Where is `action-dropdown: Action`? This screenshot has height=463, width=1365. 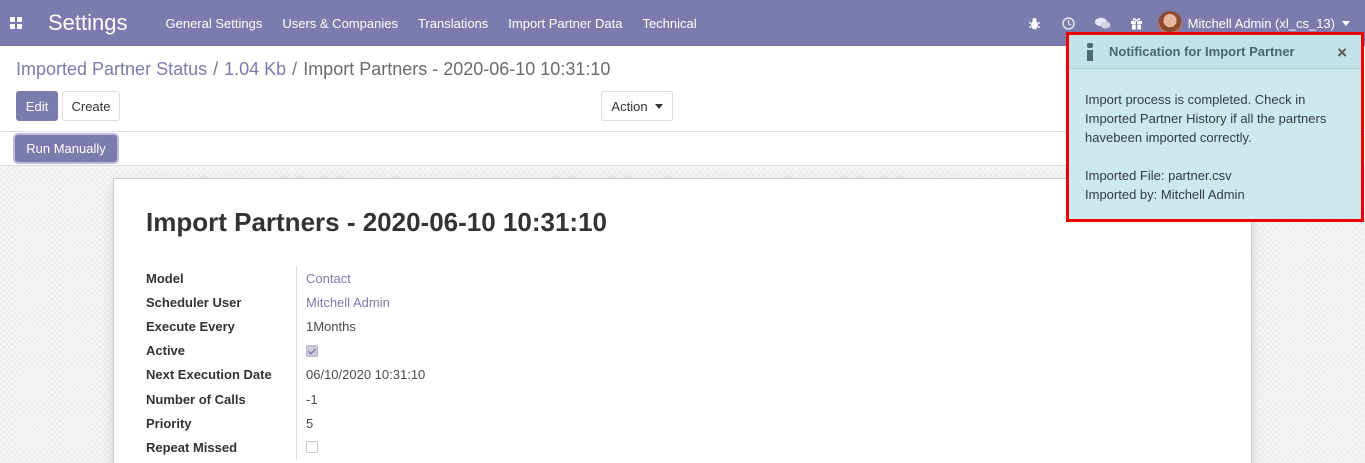
action-dropdown: Action is located at coordinates (637, 106).